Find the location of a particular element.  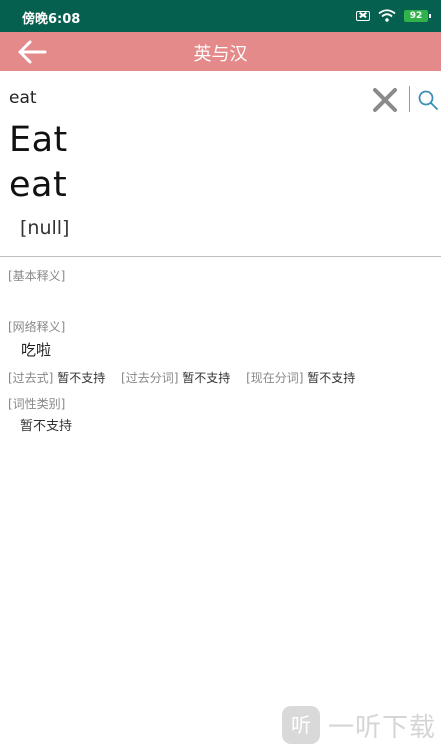

no-sim-icon is located at coordinates (363, 15).